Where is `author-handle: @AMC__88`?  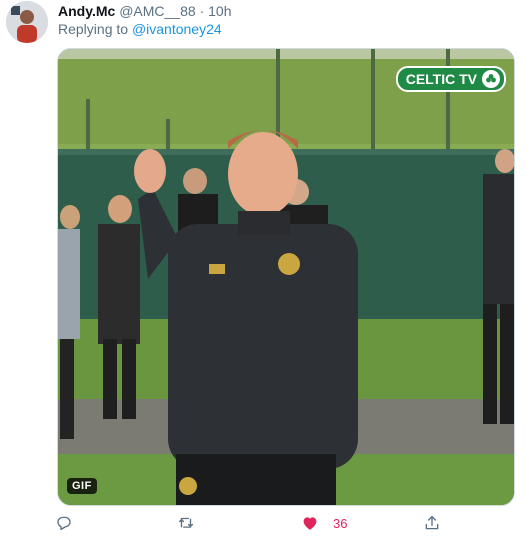
author-handle: @AMC__88 is located at coordinates (157, 11).